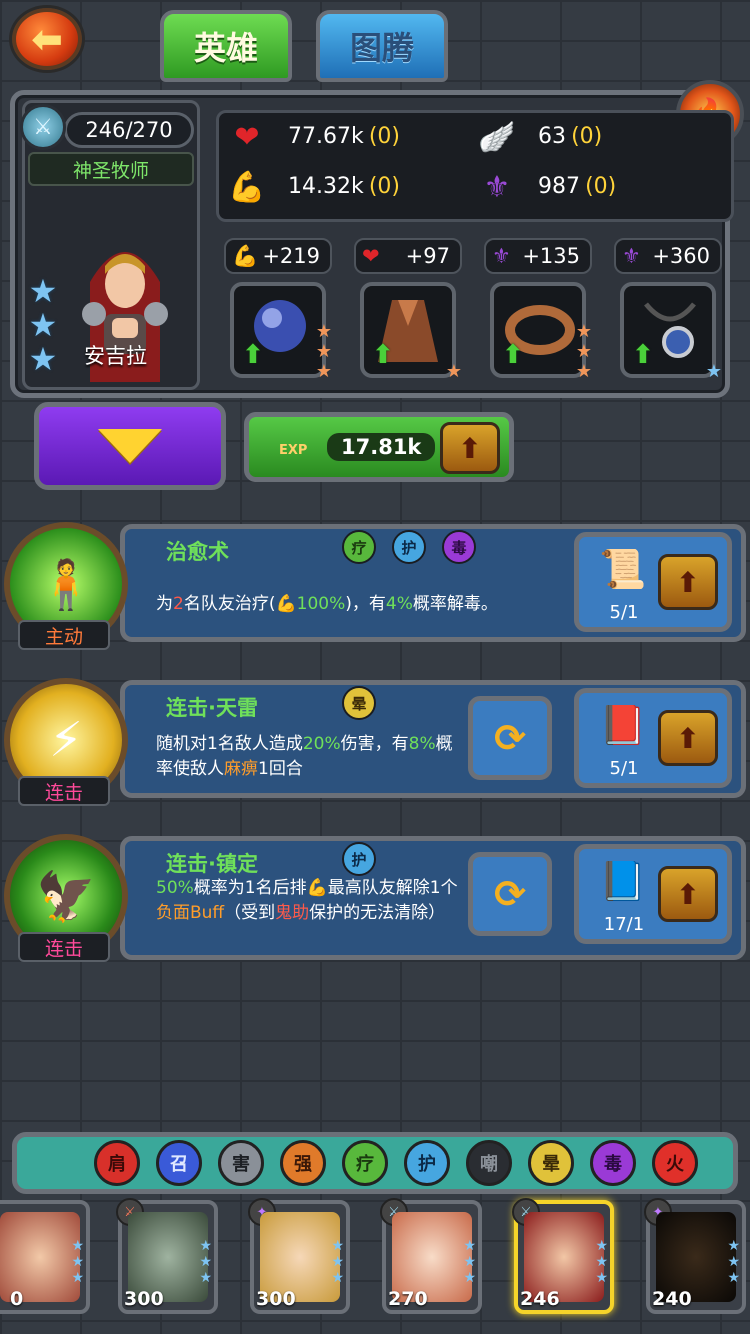 This screenshot has height=1334, width=750. What do you see at coordinates (374, 744) in the screenshot?
I see `desc-part: 伤害，有` at bounding box center [374, 744].